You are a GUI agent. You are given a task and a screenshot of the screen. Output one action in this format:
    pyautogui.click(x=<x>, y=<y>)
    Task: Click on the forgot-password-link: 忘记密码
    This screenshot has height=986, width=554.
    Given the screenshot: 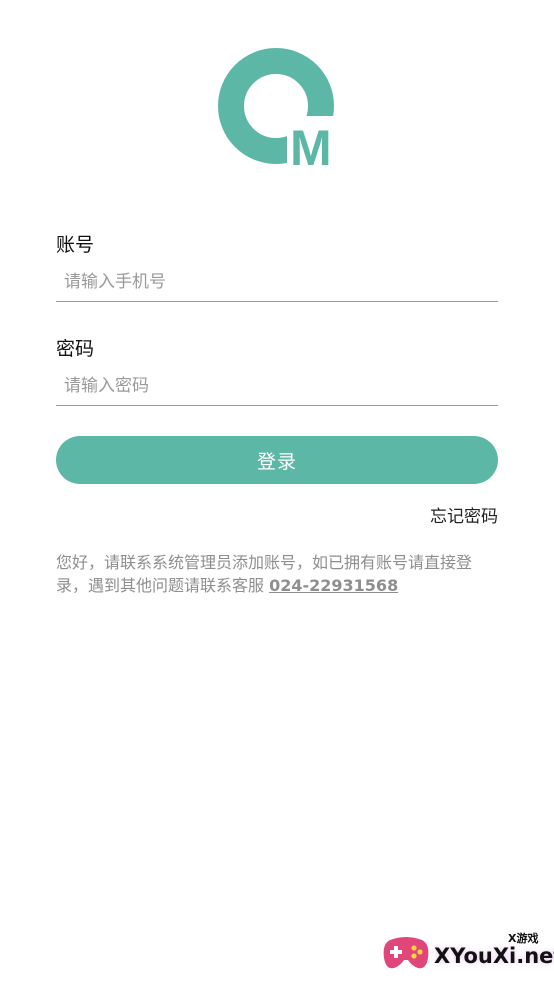 What is the action you would take?
    pyautogui.click(x=464, y=514)
    